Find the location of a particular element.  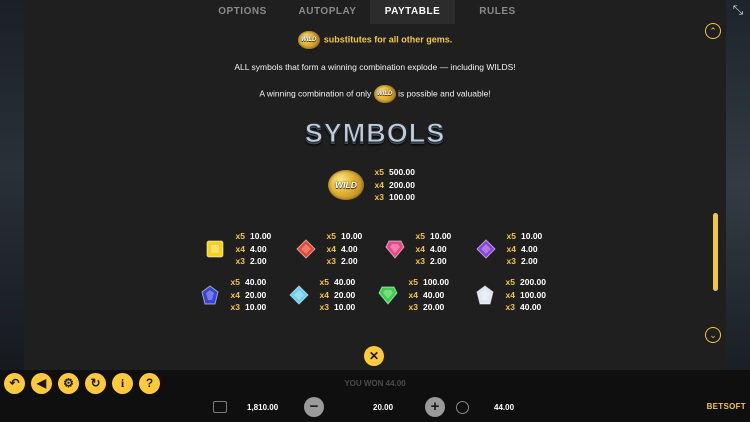

yellow-gem-paytable: x5 10.00 x4 4.00 x3 2.00 is located at coordinates (238, 249).